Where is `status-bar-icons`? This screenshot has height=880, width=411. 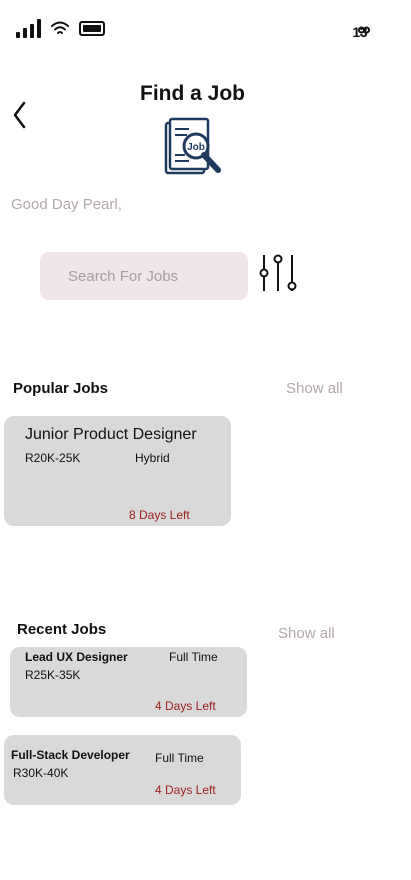 status-bar-icons is located at coordinates (60, 28).